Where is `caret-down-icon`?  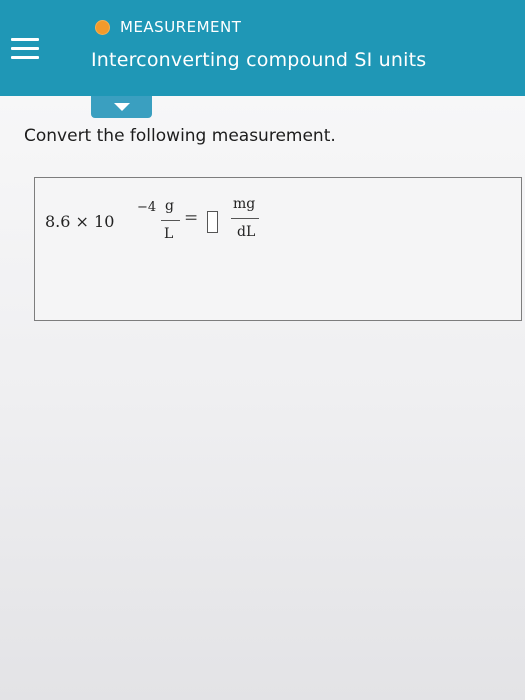 caret-down-icon is located at coordinates (121, 107).